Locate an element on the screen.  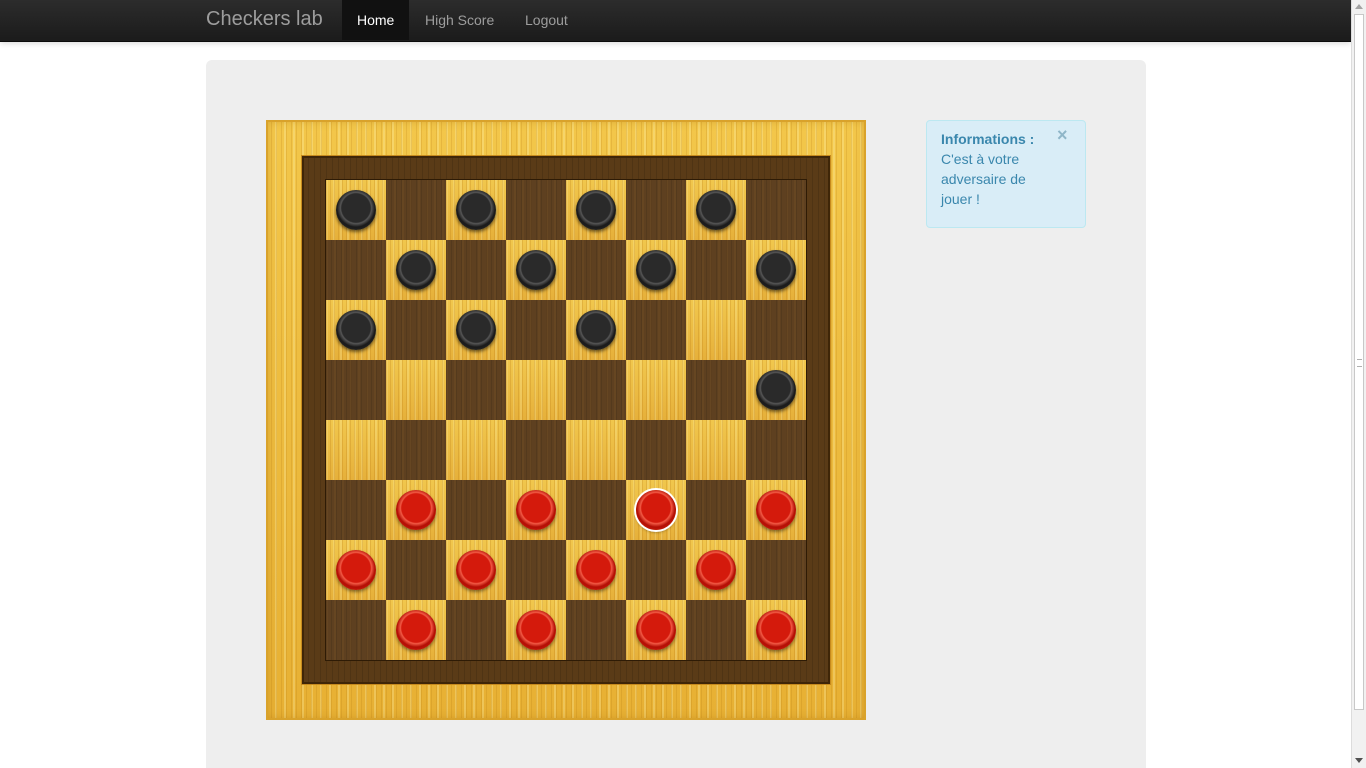
board-square-r5c3 is located at coordinates (536, 510).